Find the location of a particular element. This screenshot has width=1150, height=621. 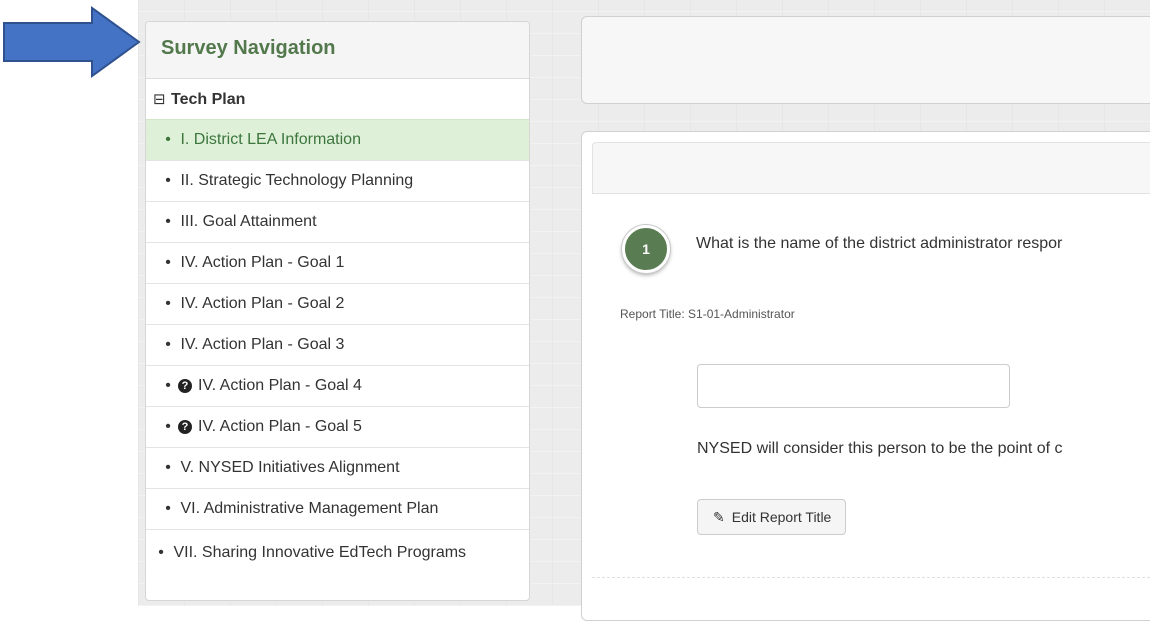

nav-item-label: VII. Sharing Innovative EdTech Programs is located at coordinates (320, 552).